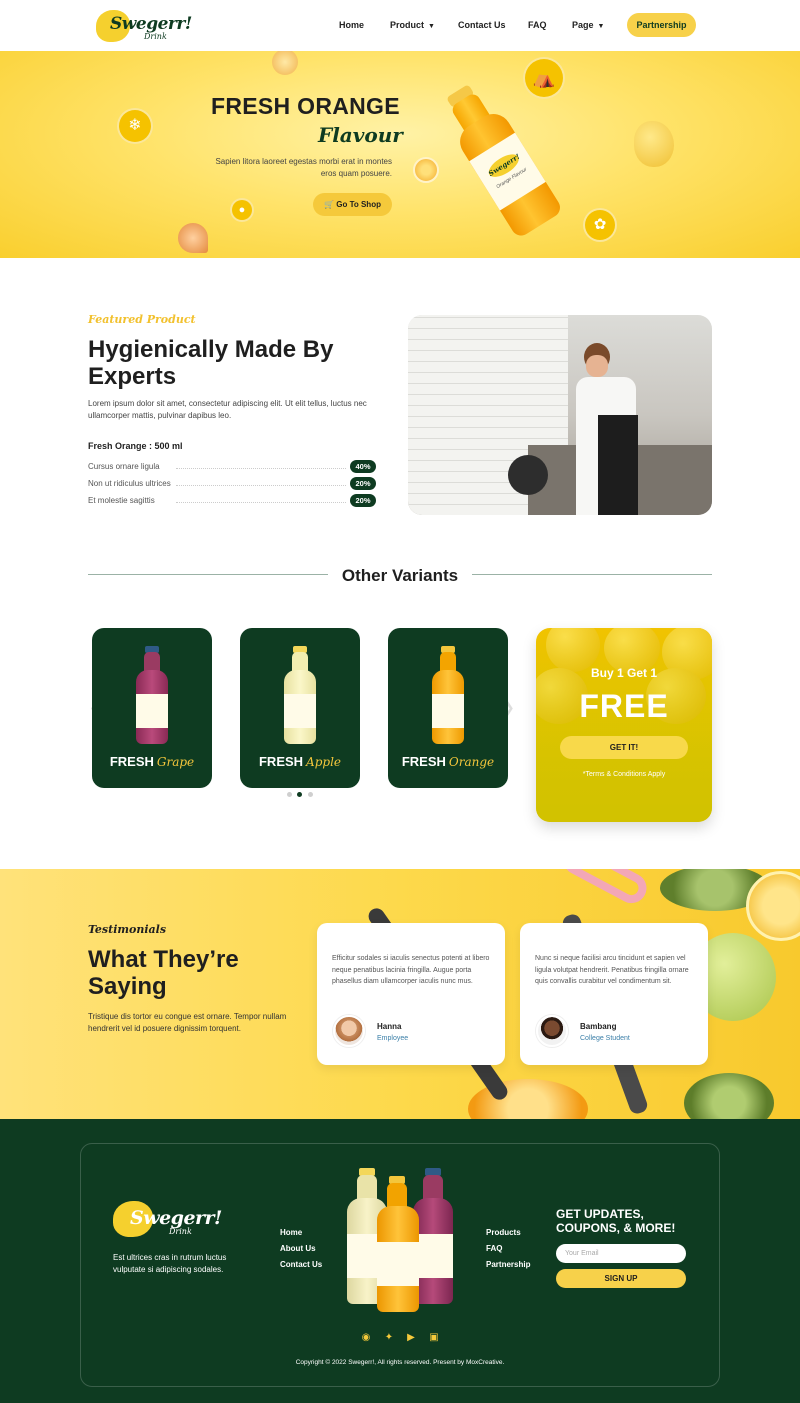 The image size is (800, 1403). I want to click on footer-link-contact: Contact Us, so click(301, 1264).